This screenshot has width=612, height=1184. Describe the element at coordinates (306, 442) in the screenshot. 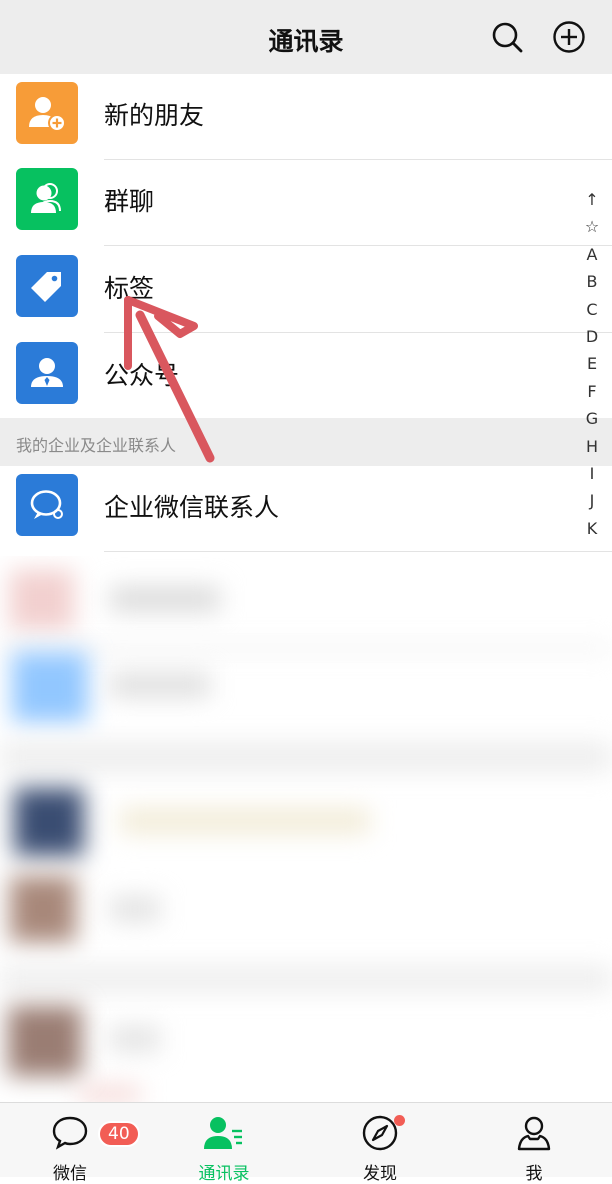

I see `section-header: 我的企业及企业联系人` at that location.